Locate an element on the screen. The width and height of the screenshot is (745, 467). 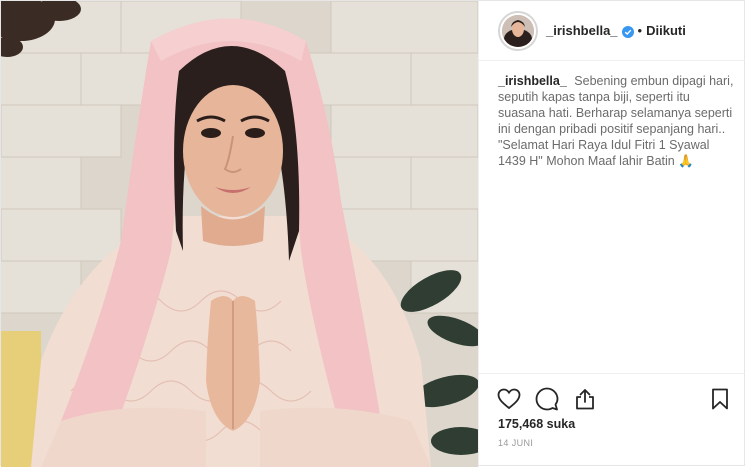
heart-icon is located at coordinates (509, 399).